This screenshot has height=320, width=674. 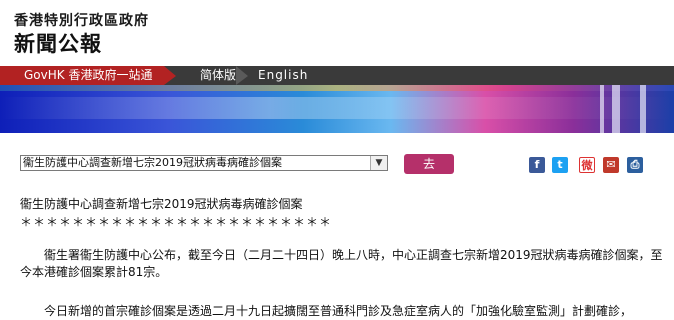 I want to click on weibo-icon: 微, so click(x=587, y=165).